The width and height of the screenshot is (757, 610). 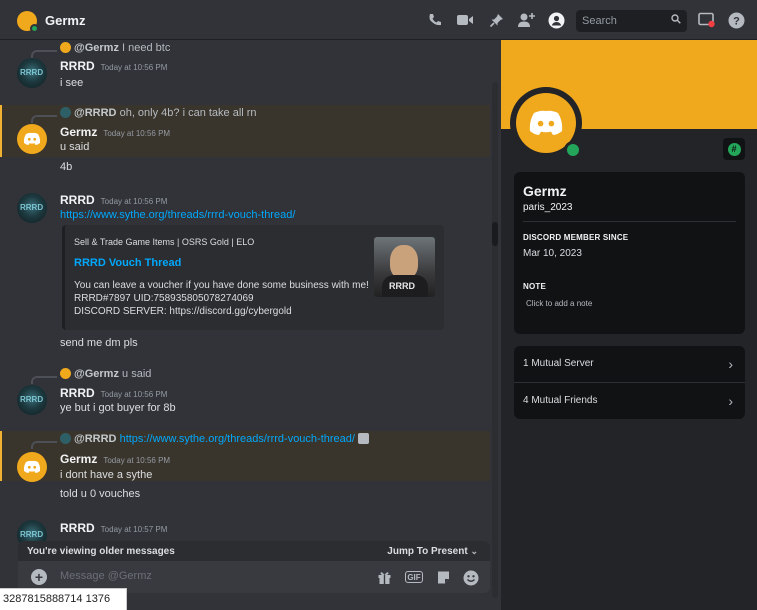 What do you see at coordinates (706, 20) in the screenshot?
I see `inbox-icon` at bounding box center [706, 20].